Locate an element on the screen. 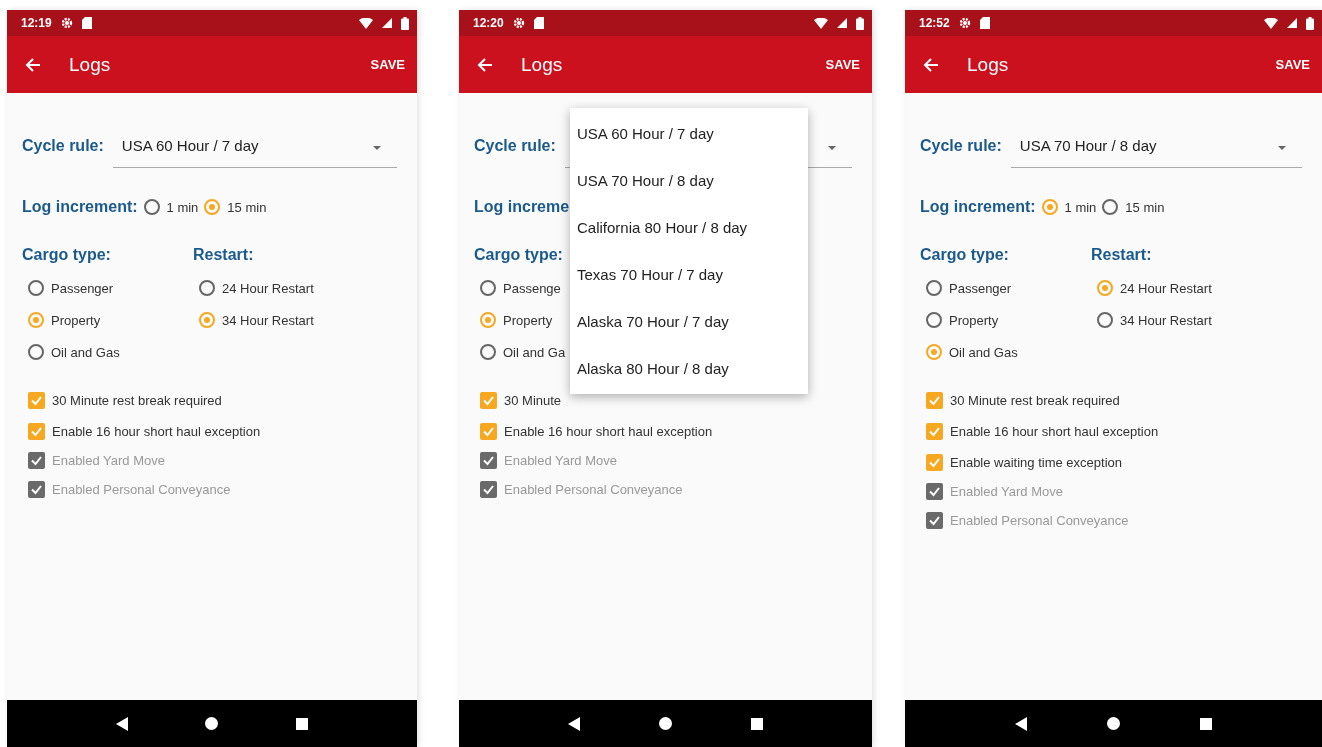 This screenshot has height=747, width=1322. checkbox-label: 30 Minute is located at coordinates (533, 400).